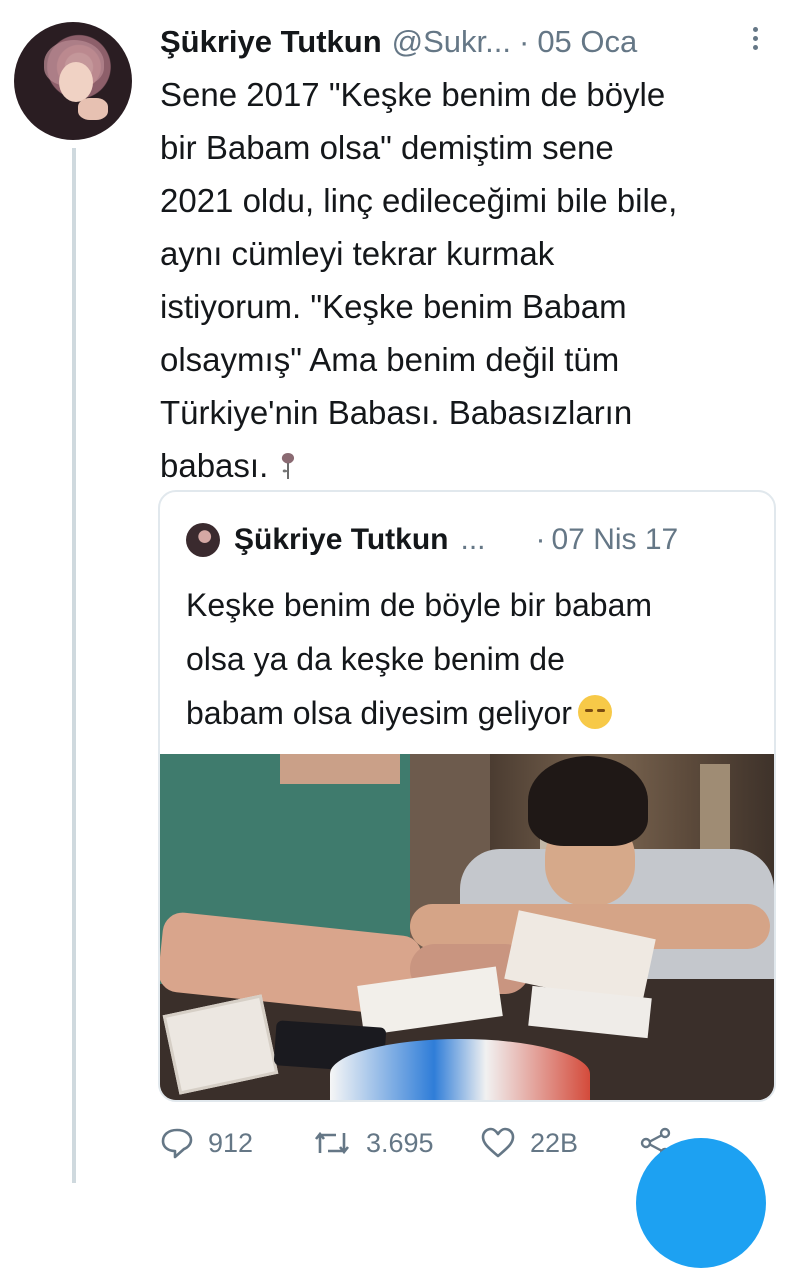  What do you see at coordinates (177, 1143) in the screenshot?
I see `reply-icon` at bounding box center [177, 1143].